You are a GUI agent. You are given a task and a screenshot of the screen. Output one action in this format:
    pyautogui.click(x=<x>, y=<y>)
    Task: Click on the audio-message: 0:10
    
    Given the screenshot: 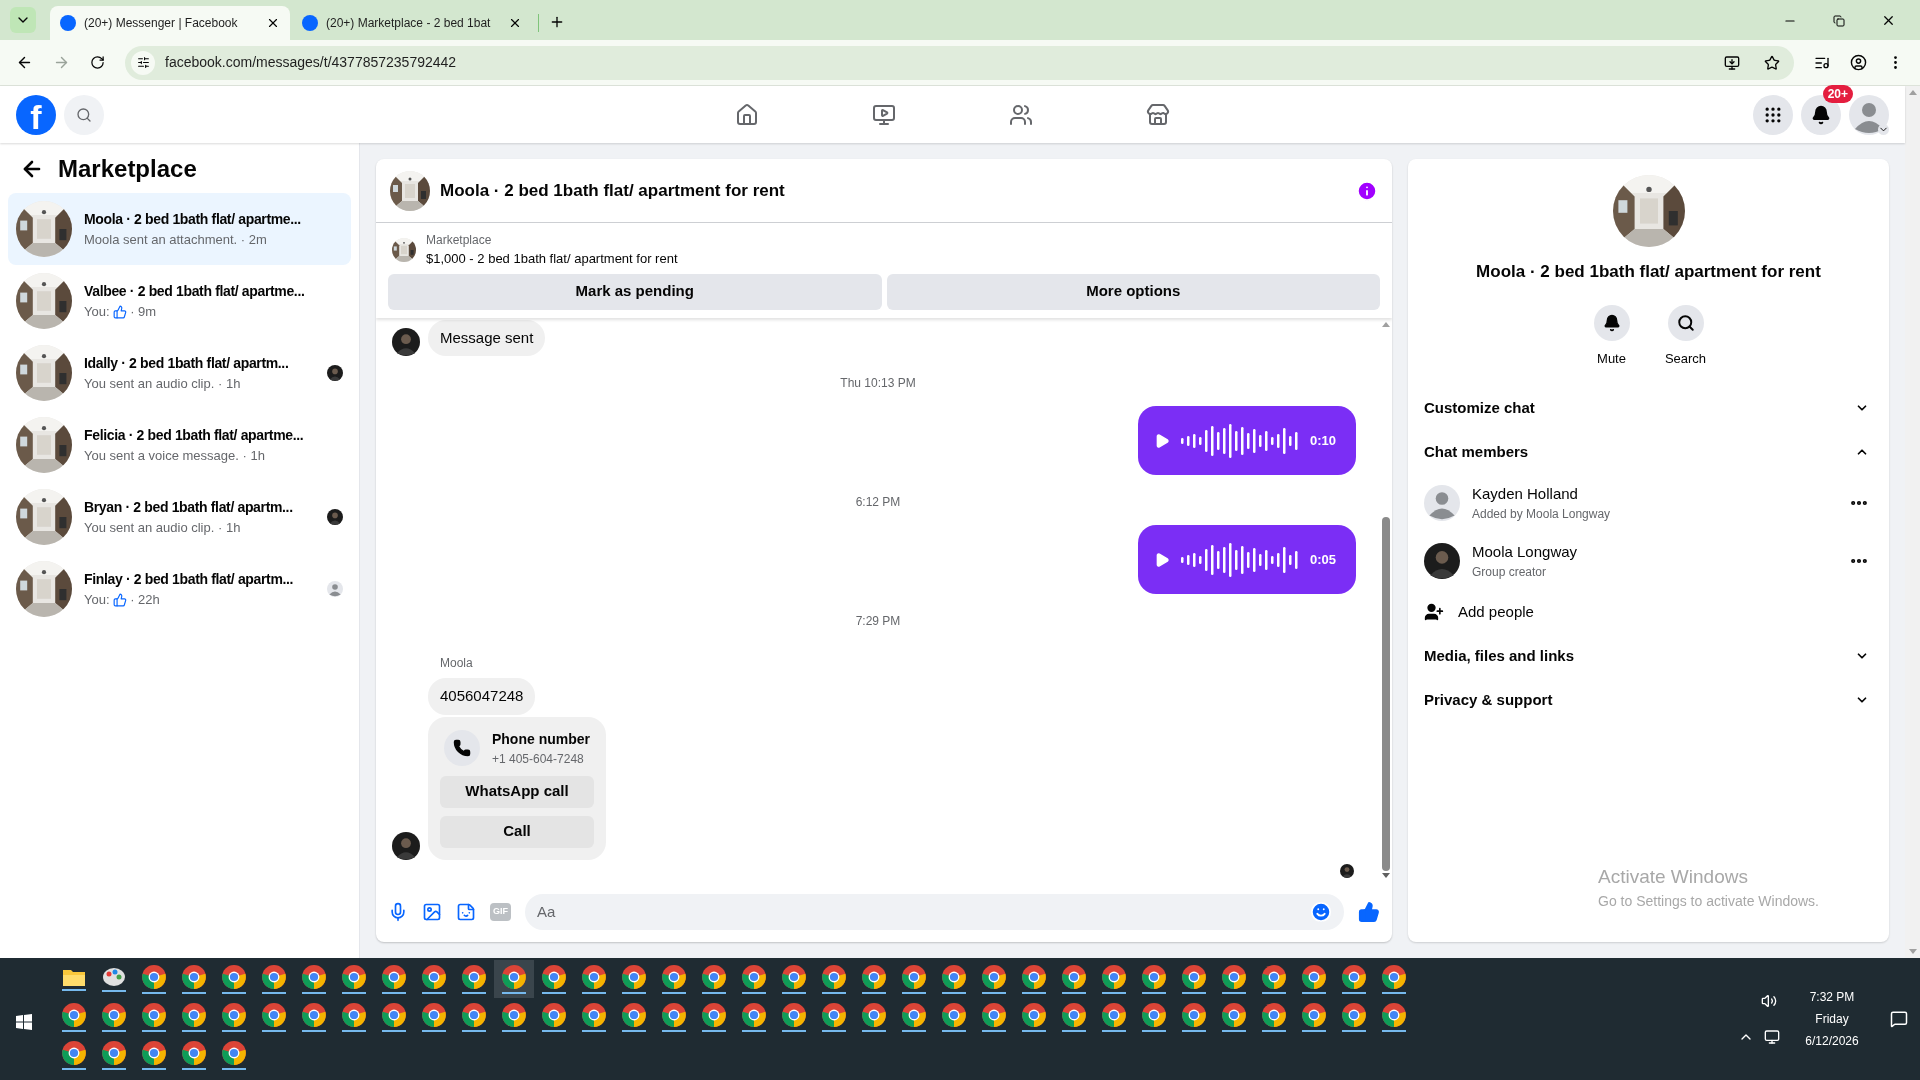 What is the action you would take?
    pyautogui.click(x=1247, y=440)
    